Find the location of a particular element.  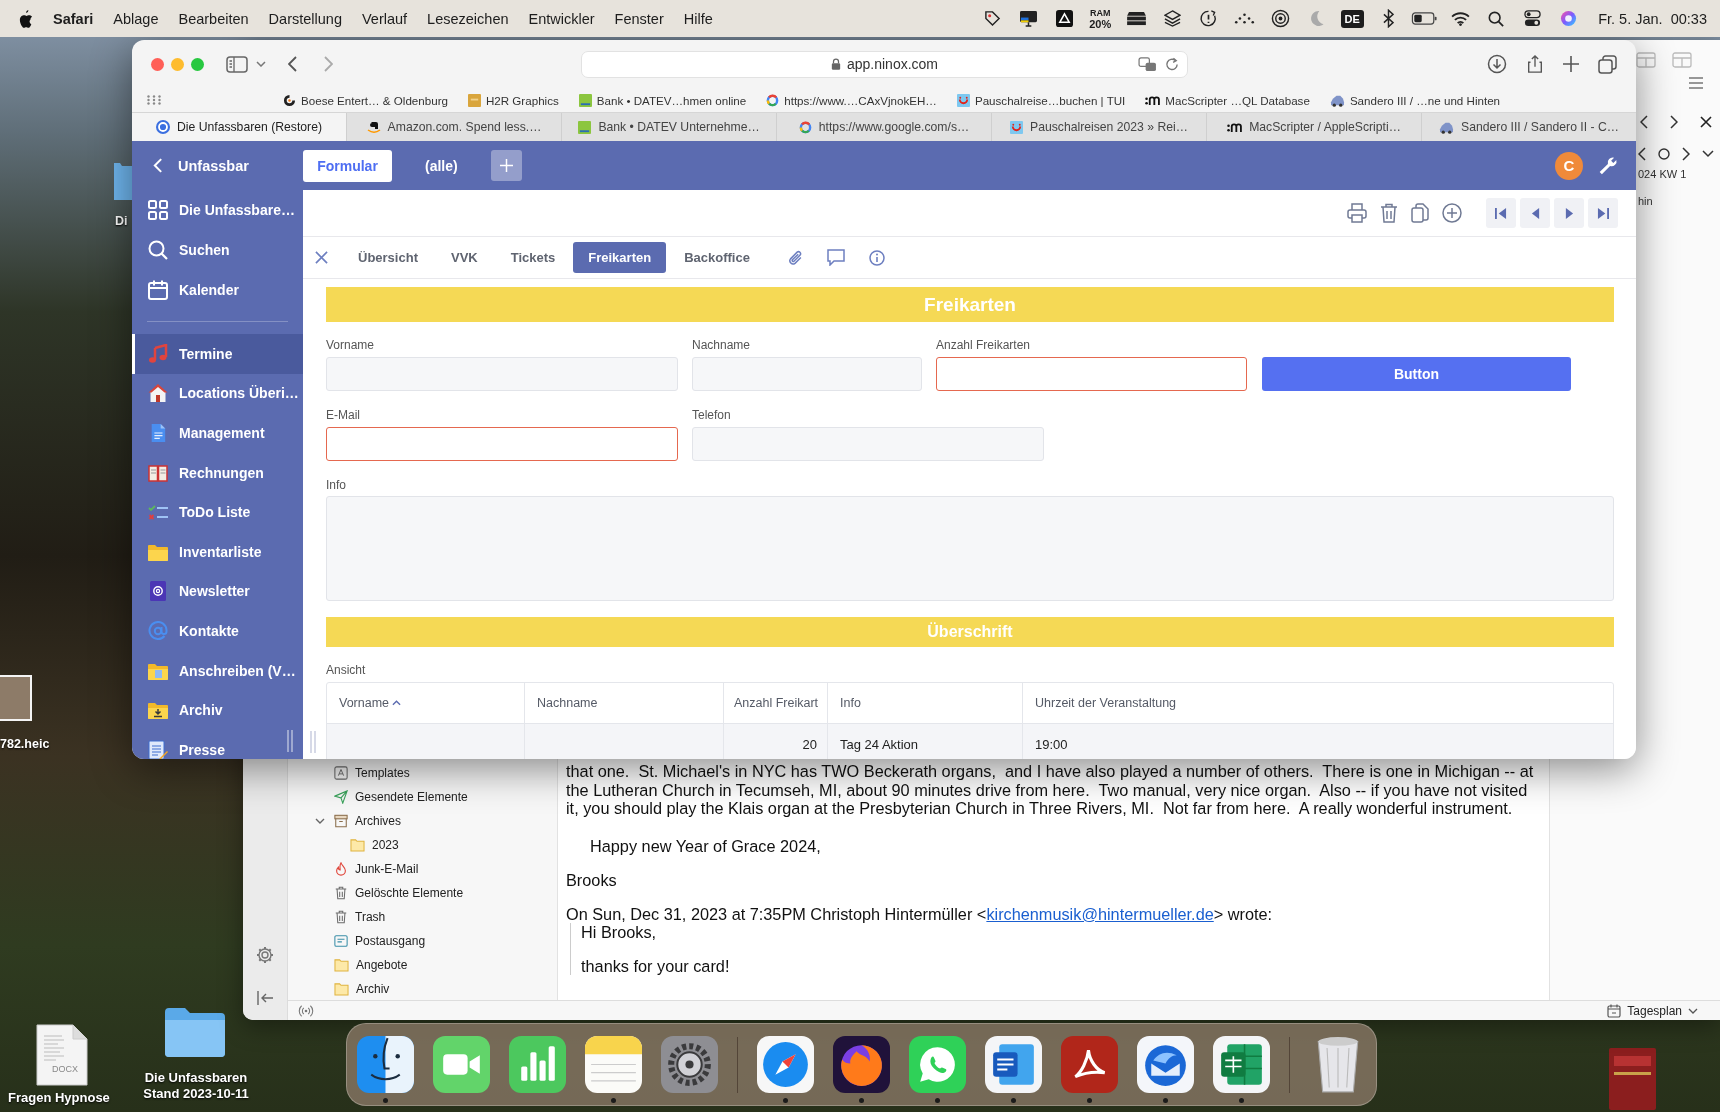

face-tile-icon is located at coordinates (385, 1064).